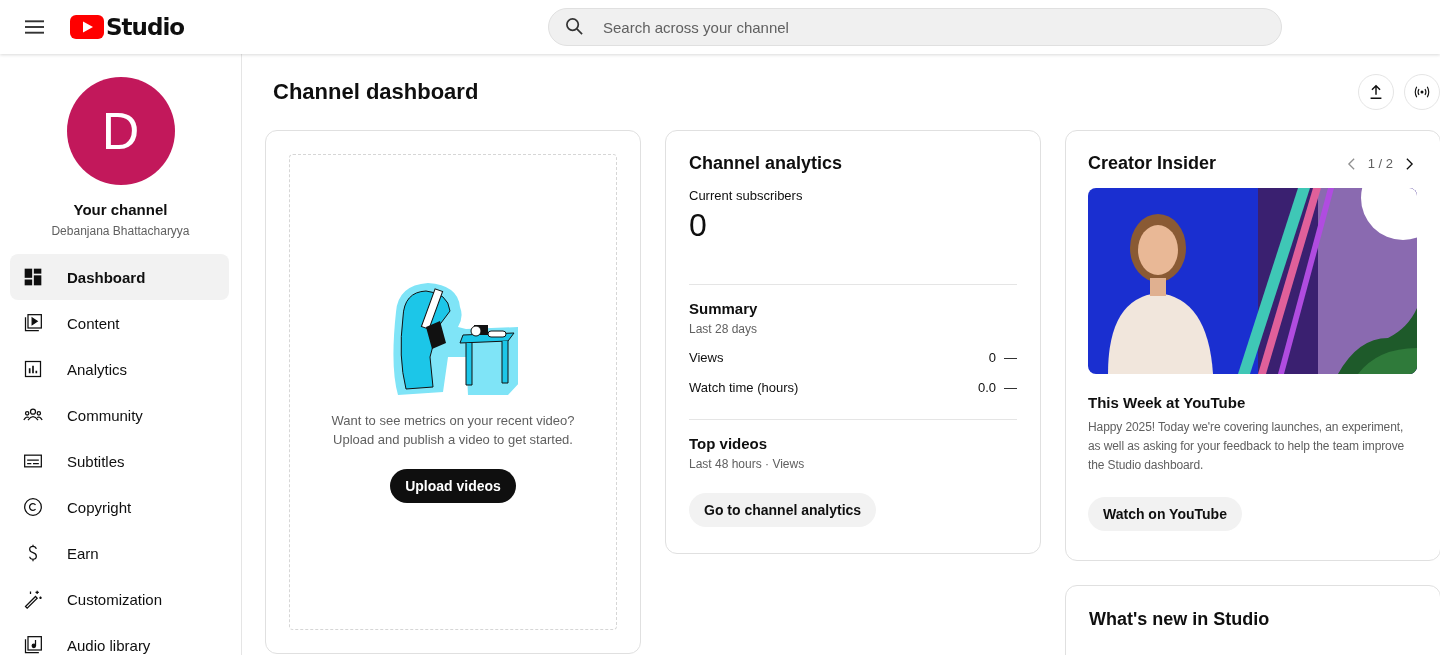 This screenshot has height=655, width=1440. I want to click on sidebar-item: Customization, so click(119, 599).